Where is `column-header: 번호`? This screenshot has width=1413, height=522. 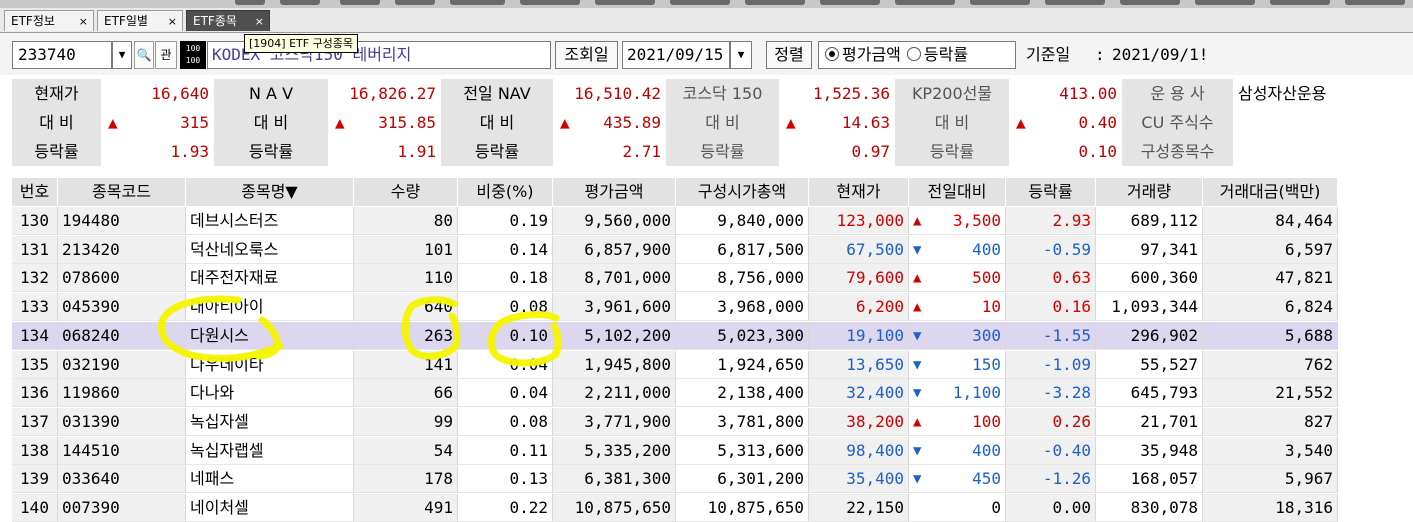
column-header: 번호 is located at coordinates (35, 192).